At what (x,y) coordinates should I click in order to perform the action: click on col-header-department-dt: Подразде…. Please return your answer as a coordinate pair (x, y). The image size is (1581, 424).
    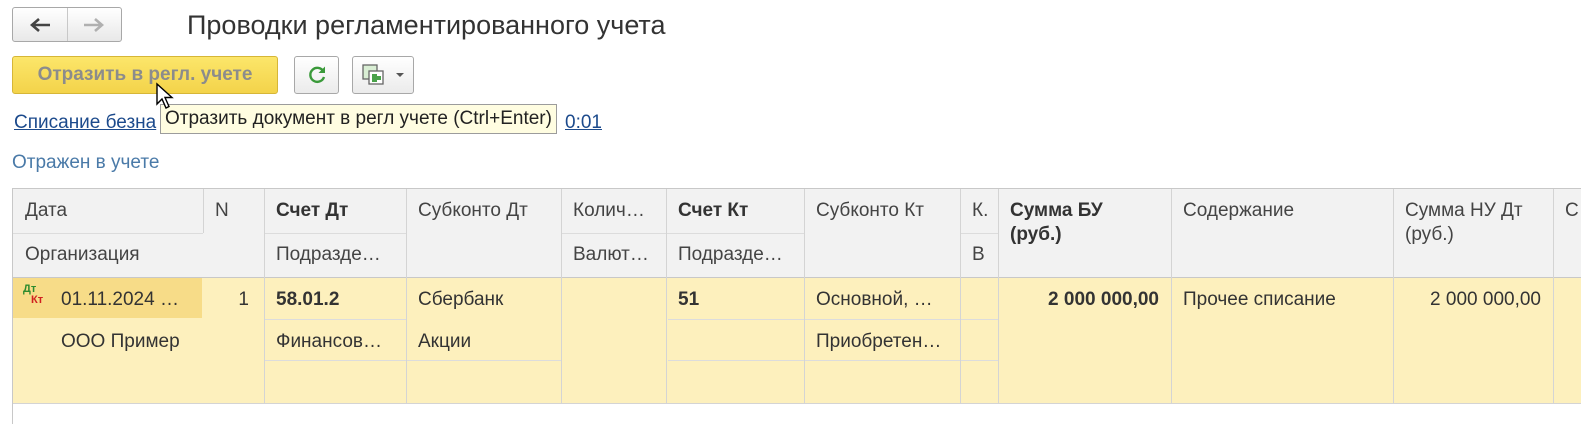
    Looking at the image, I should click on (335, 255).